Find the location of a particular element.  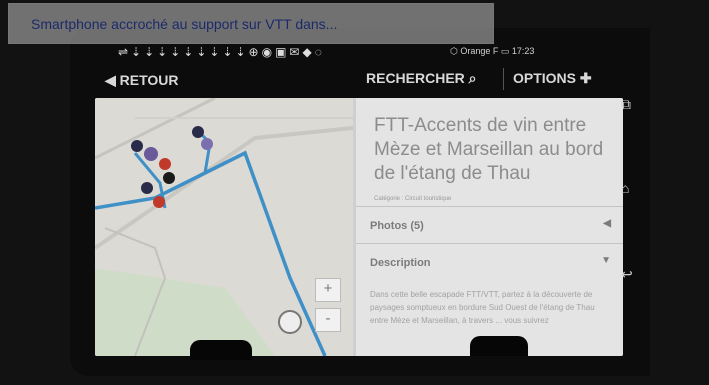

home-icon: ⌂ is located at coordinates (625, 188).